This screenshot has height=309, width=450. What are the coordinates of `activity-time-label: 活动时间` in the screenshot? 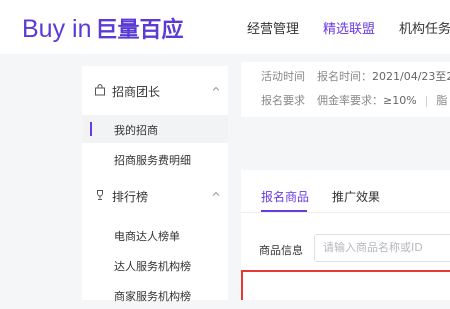 It's located at (283, 76).